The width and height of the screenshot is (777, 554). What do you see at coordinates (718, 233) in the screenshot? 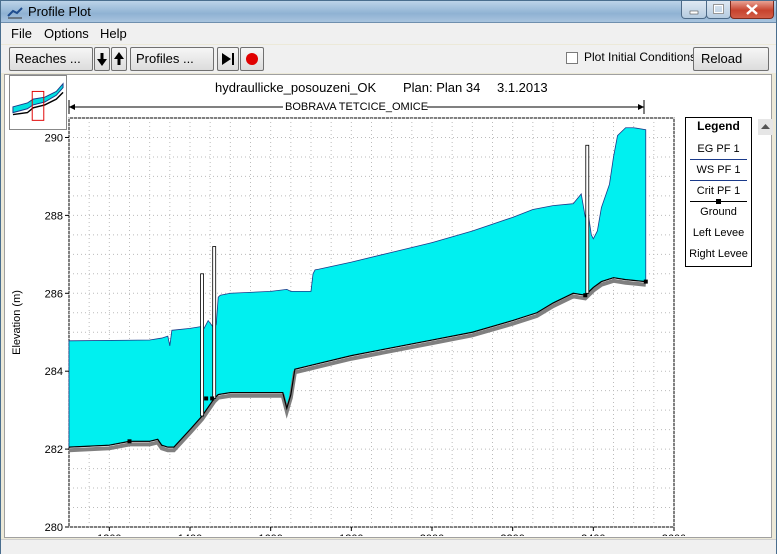
I see `legend-left-levee: Left Levee` at bounding box center [718, 233].